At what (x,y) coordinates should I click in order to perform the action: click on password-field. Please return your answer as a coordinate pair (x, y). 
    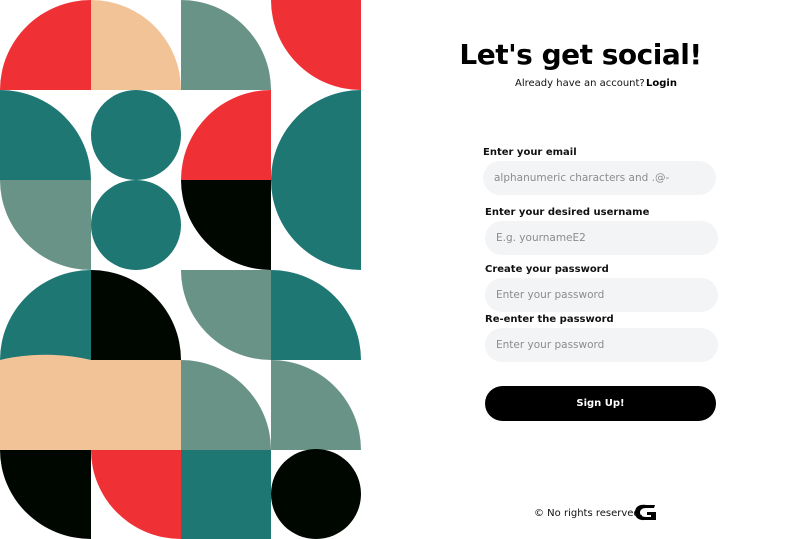
    Looking at the image, I should click on (601, 295).